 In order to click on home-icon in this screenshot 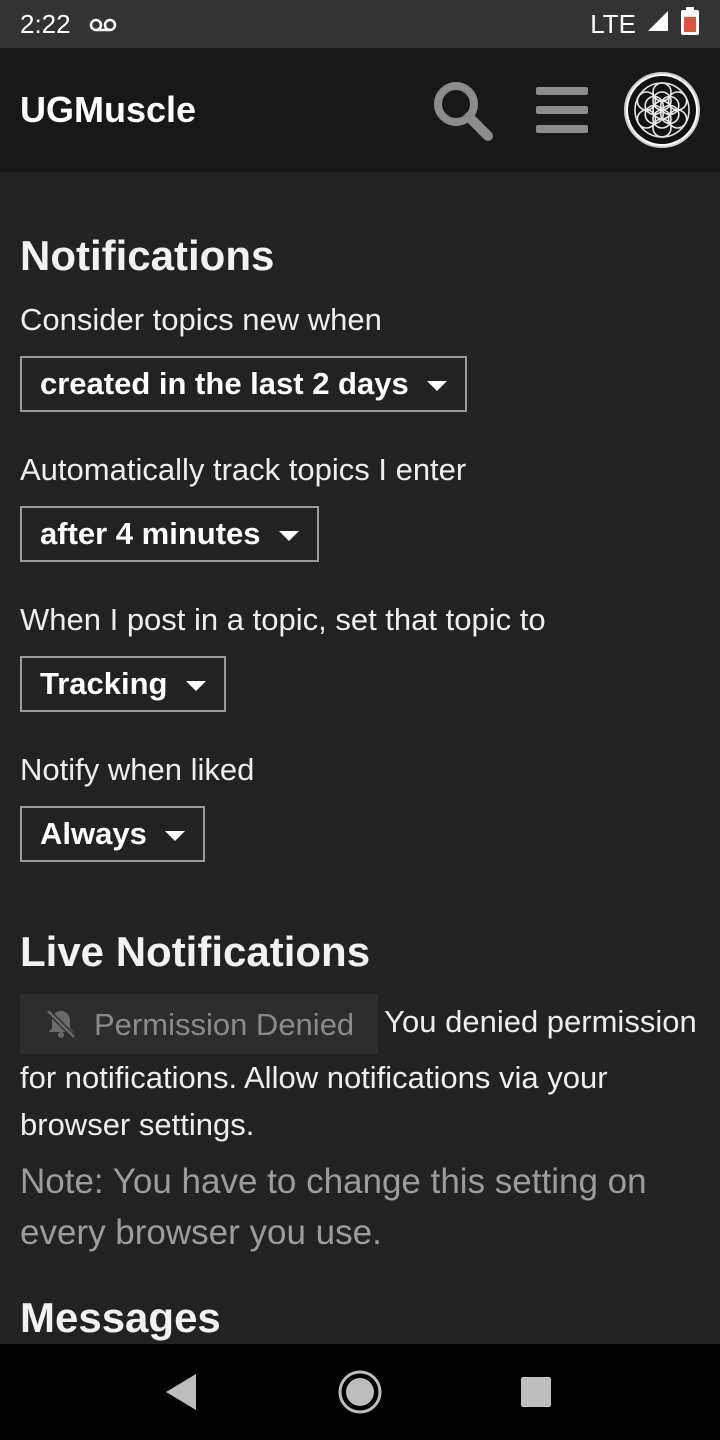, I will do `click(360, 1392)`.